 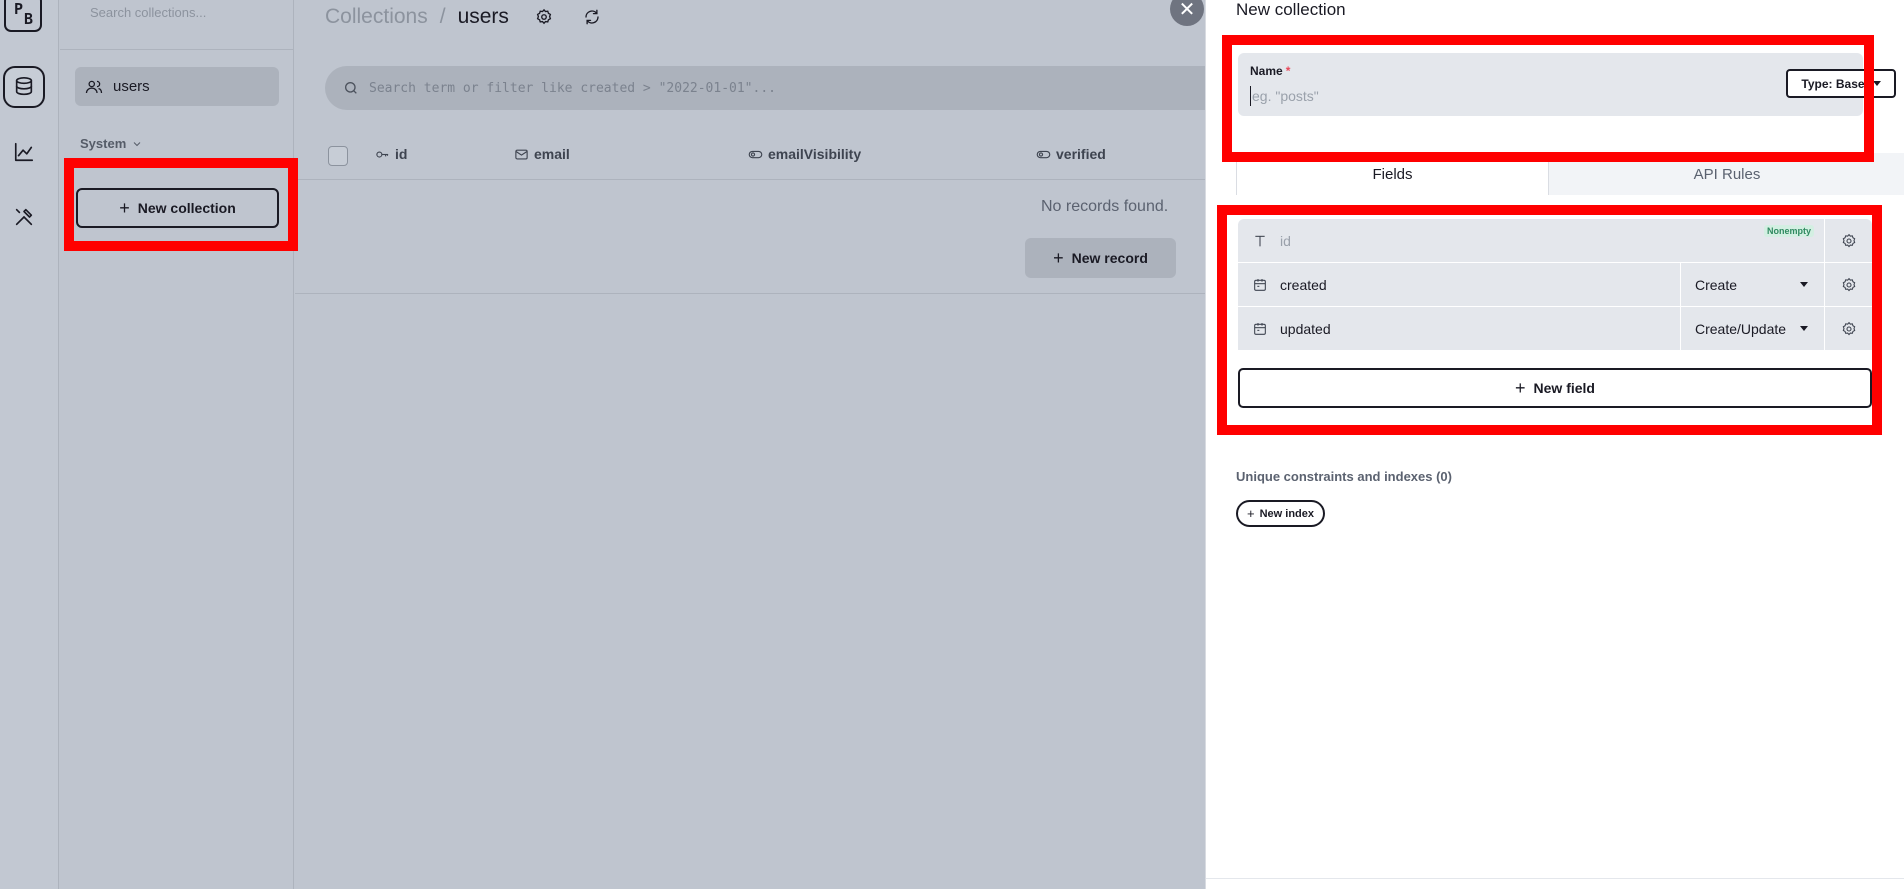 What do you see at coordinates (1303, 284) in the screenshot?
I see `field-name: created` at bounding box center [1303, 284].